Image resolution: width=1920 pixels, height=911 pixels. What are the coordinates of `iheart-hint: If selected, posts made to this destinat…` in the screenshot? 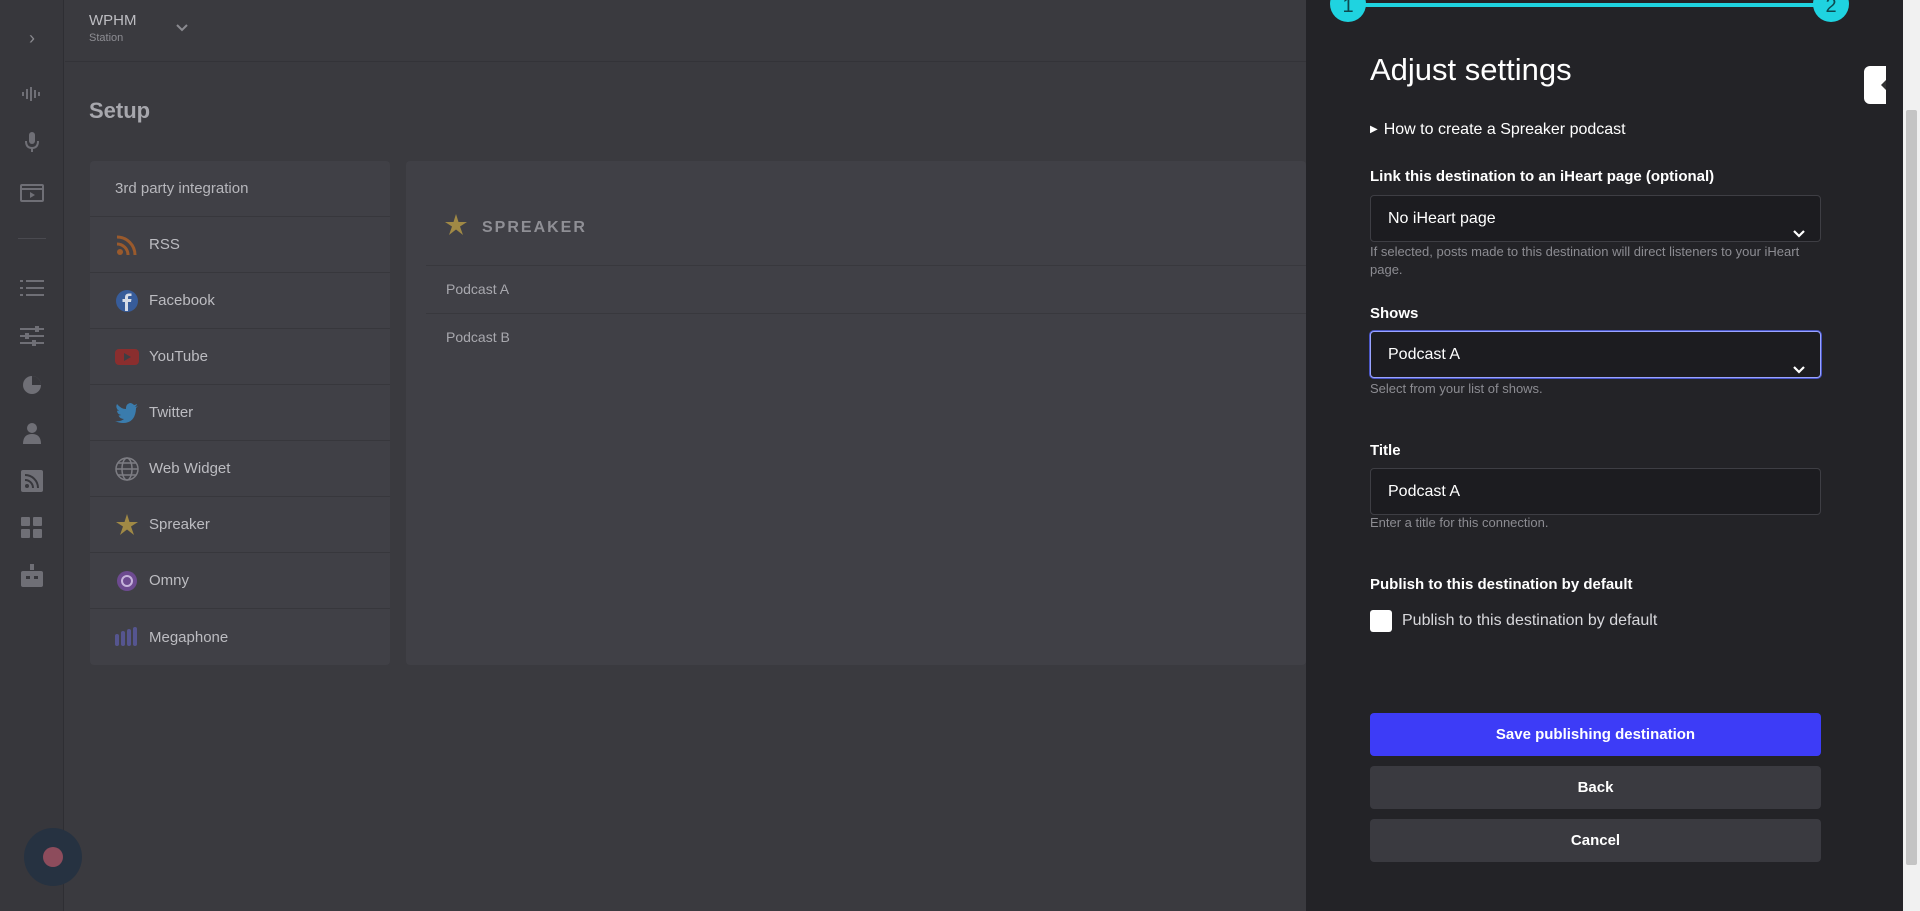 It's located at (1585, 260).